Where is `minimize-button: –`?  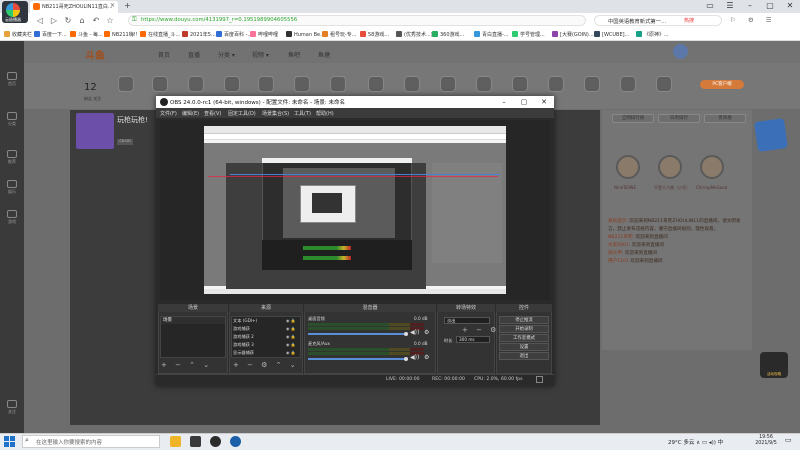
minimize-button: – is located at coordinates (750, 6).